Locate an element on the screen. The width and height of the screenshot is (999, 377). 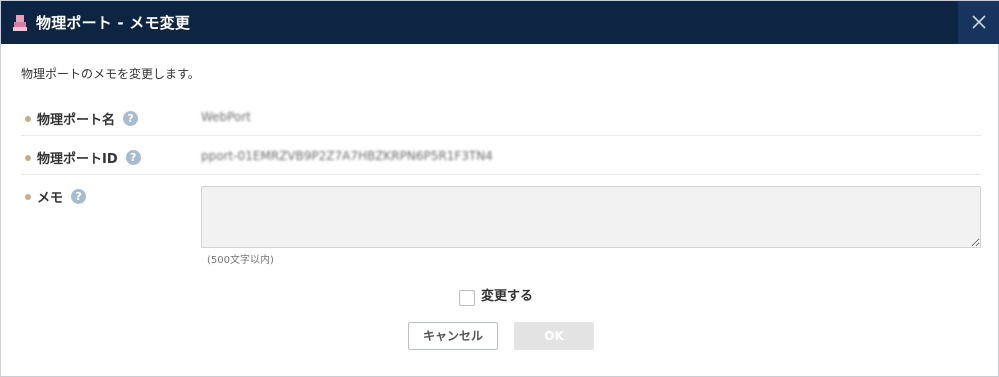
confirm-checkbox is located at coordinates (467, 298).